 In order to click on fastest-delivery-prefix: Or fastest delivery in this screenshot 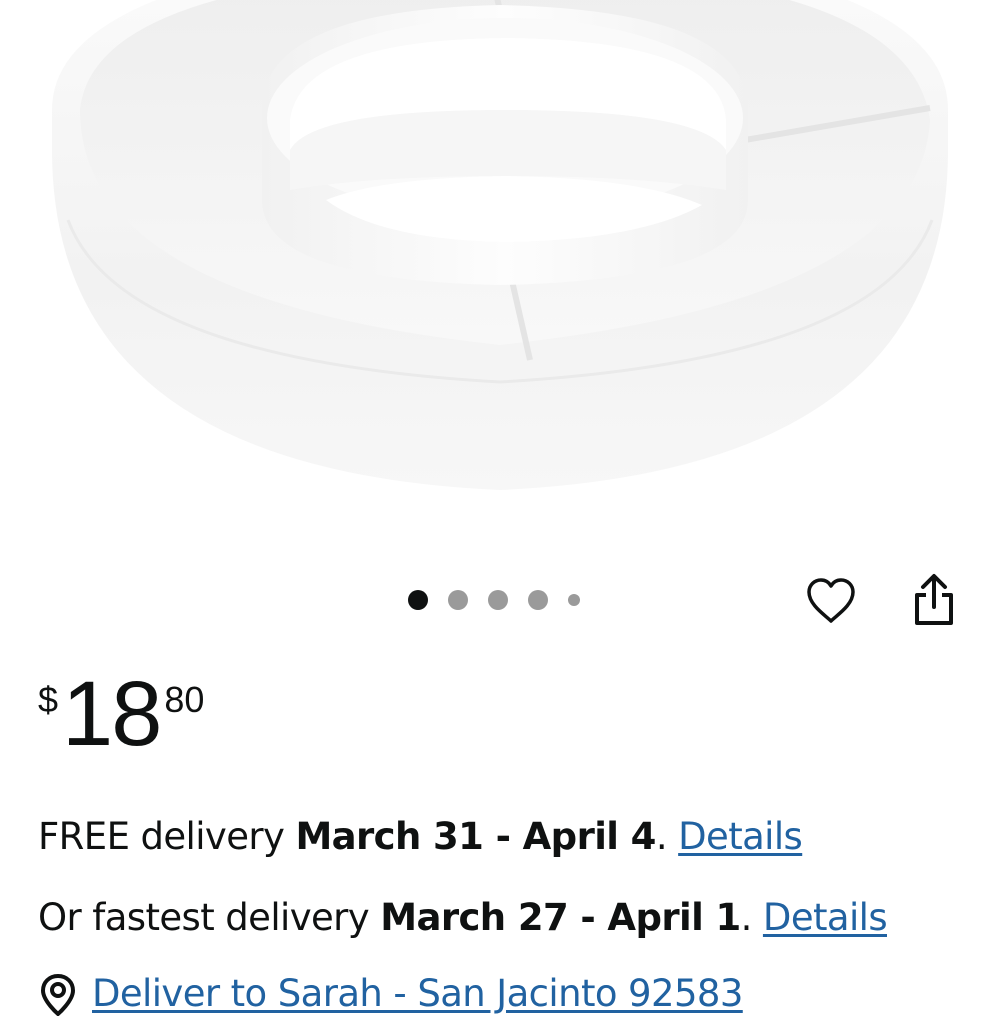, I will do `click(209, 917)`.